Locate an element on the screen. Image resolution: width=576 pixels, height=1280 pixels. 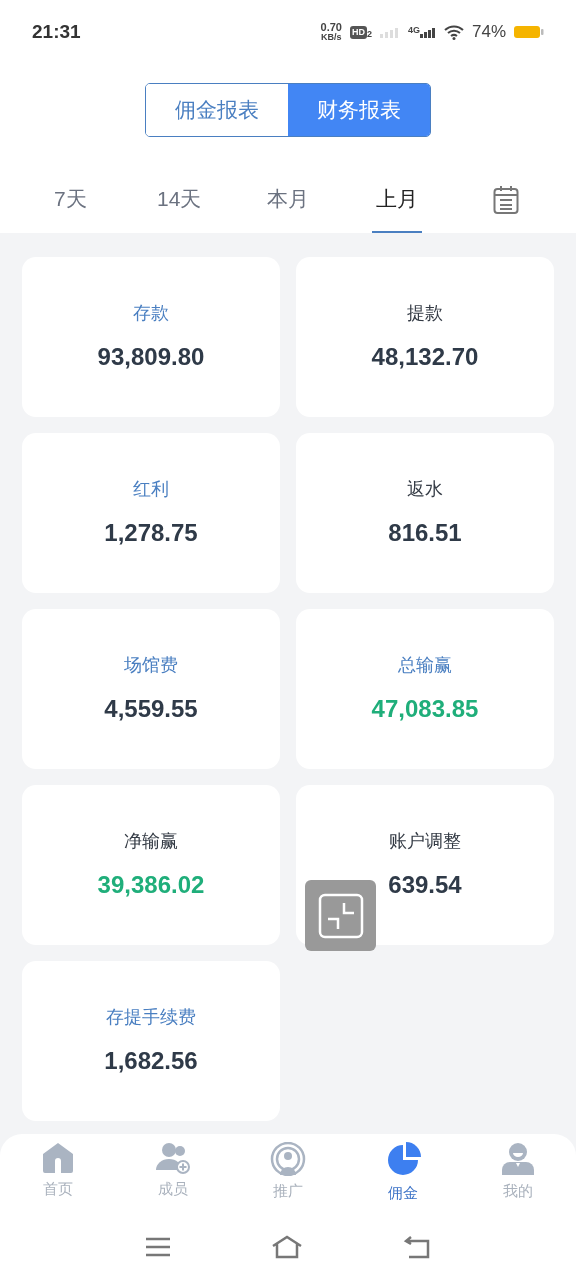
stat-label: 账户调整 is located at coordinates (425, 841).